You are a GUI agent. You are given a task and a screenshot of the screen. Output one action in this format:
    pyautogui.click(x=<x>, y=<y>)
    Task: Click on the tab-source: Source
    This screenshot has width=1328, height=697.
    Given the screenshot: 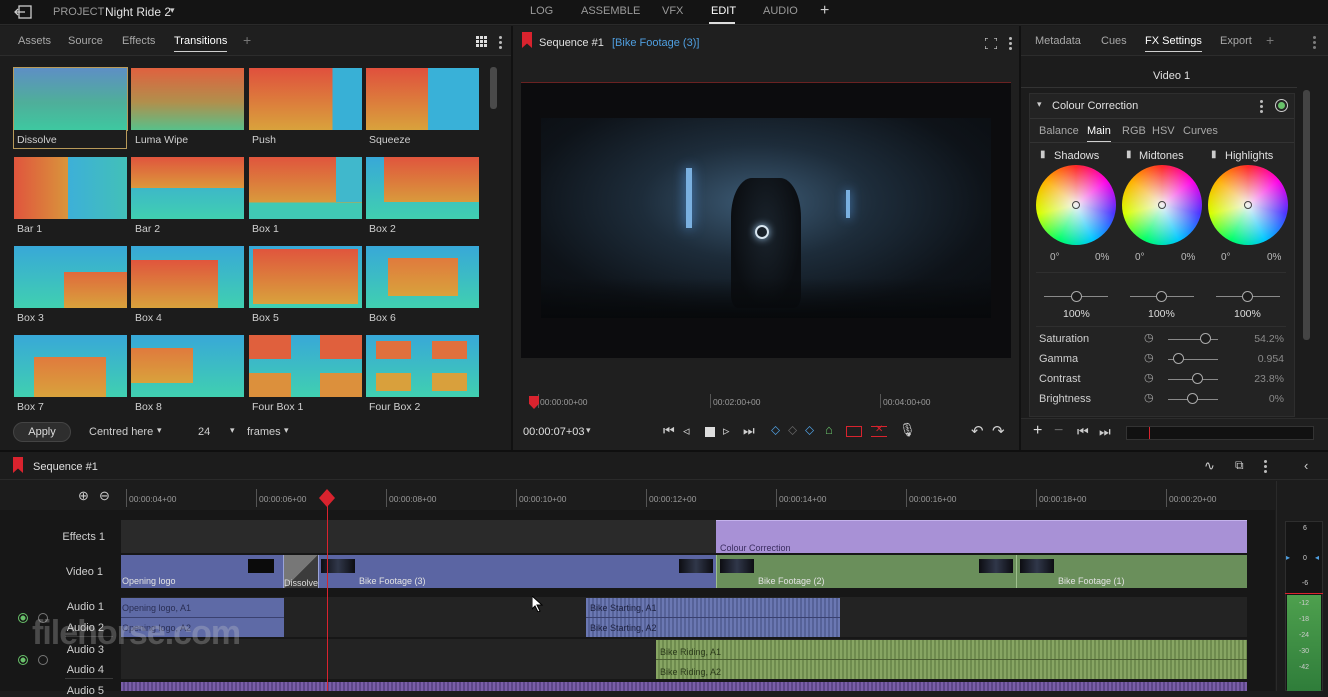 What is the action you would take?
    pyautogui.click(x=85, y=41)
    